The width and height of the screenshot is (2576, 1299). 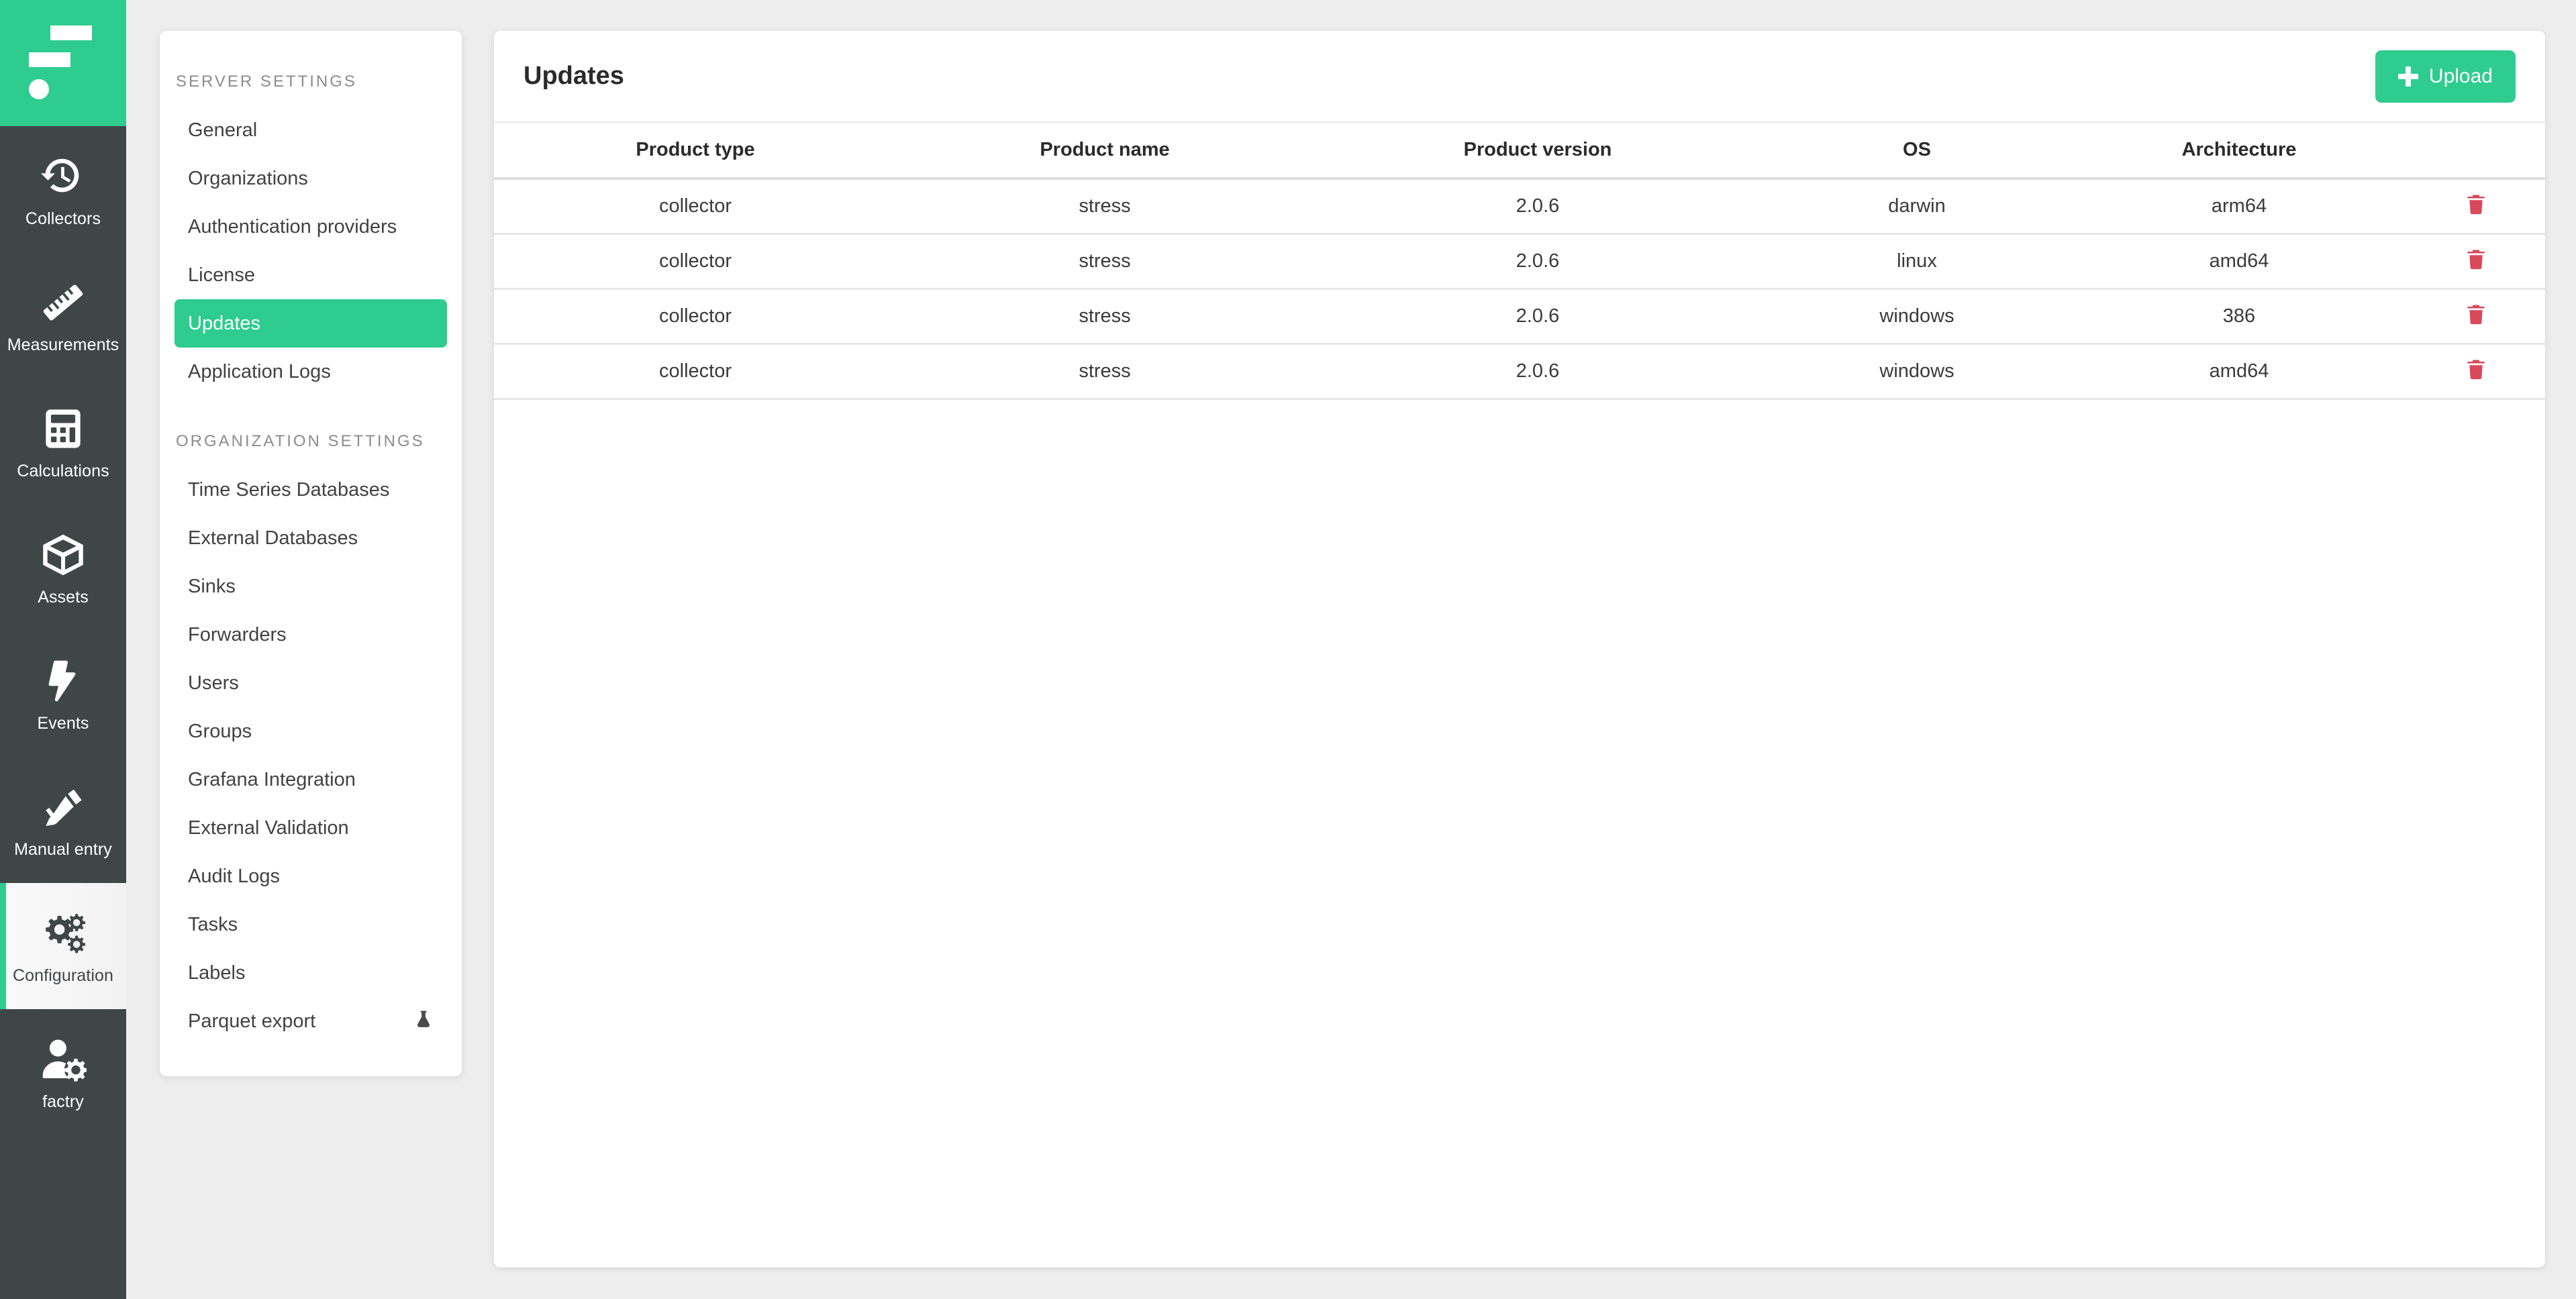 I want to click on settings-item-label: Organizations, so click(x=248, y=178).